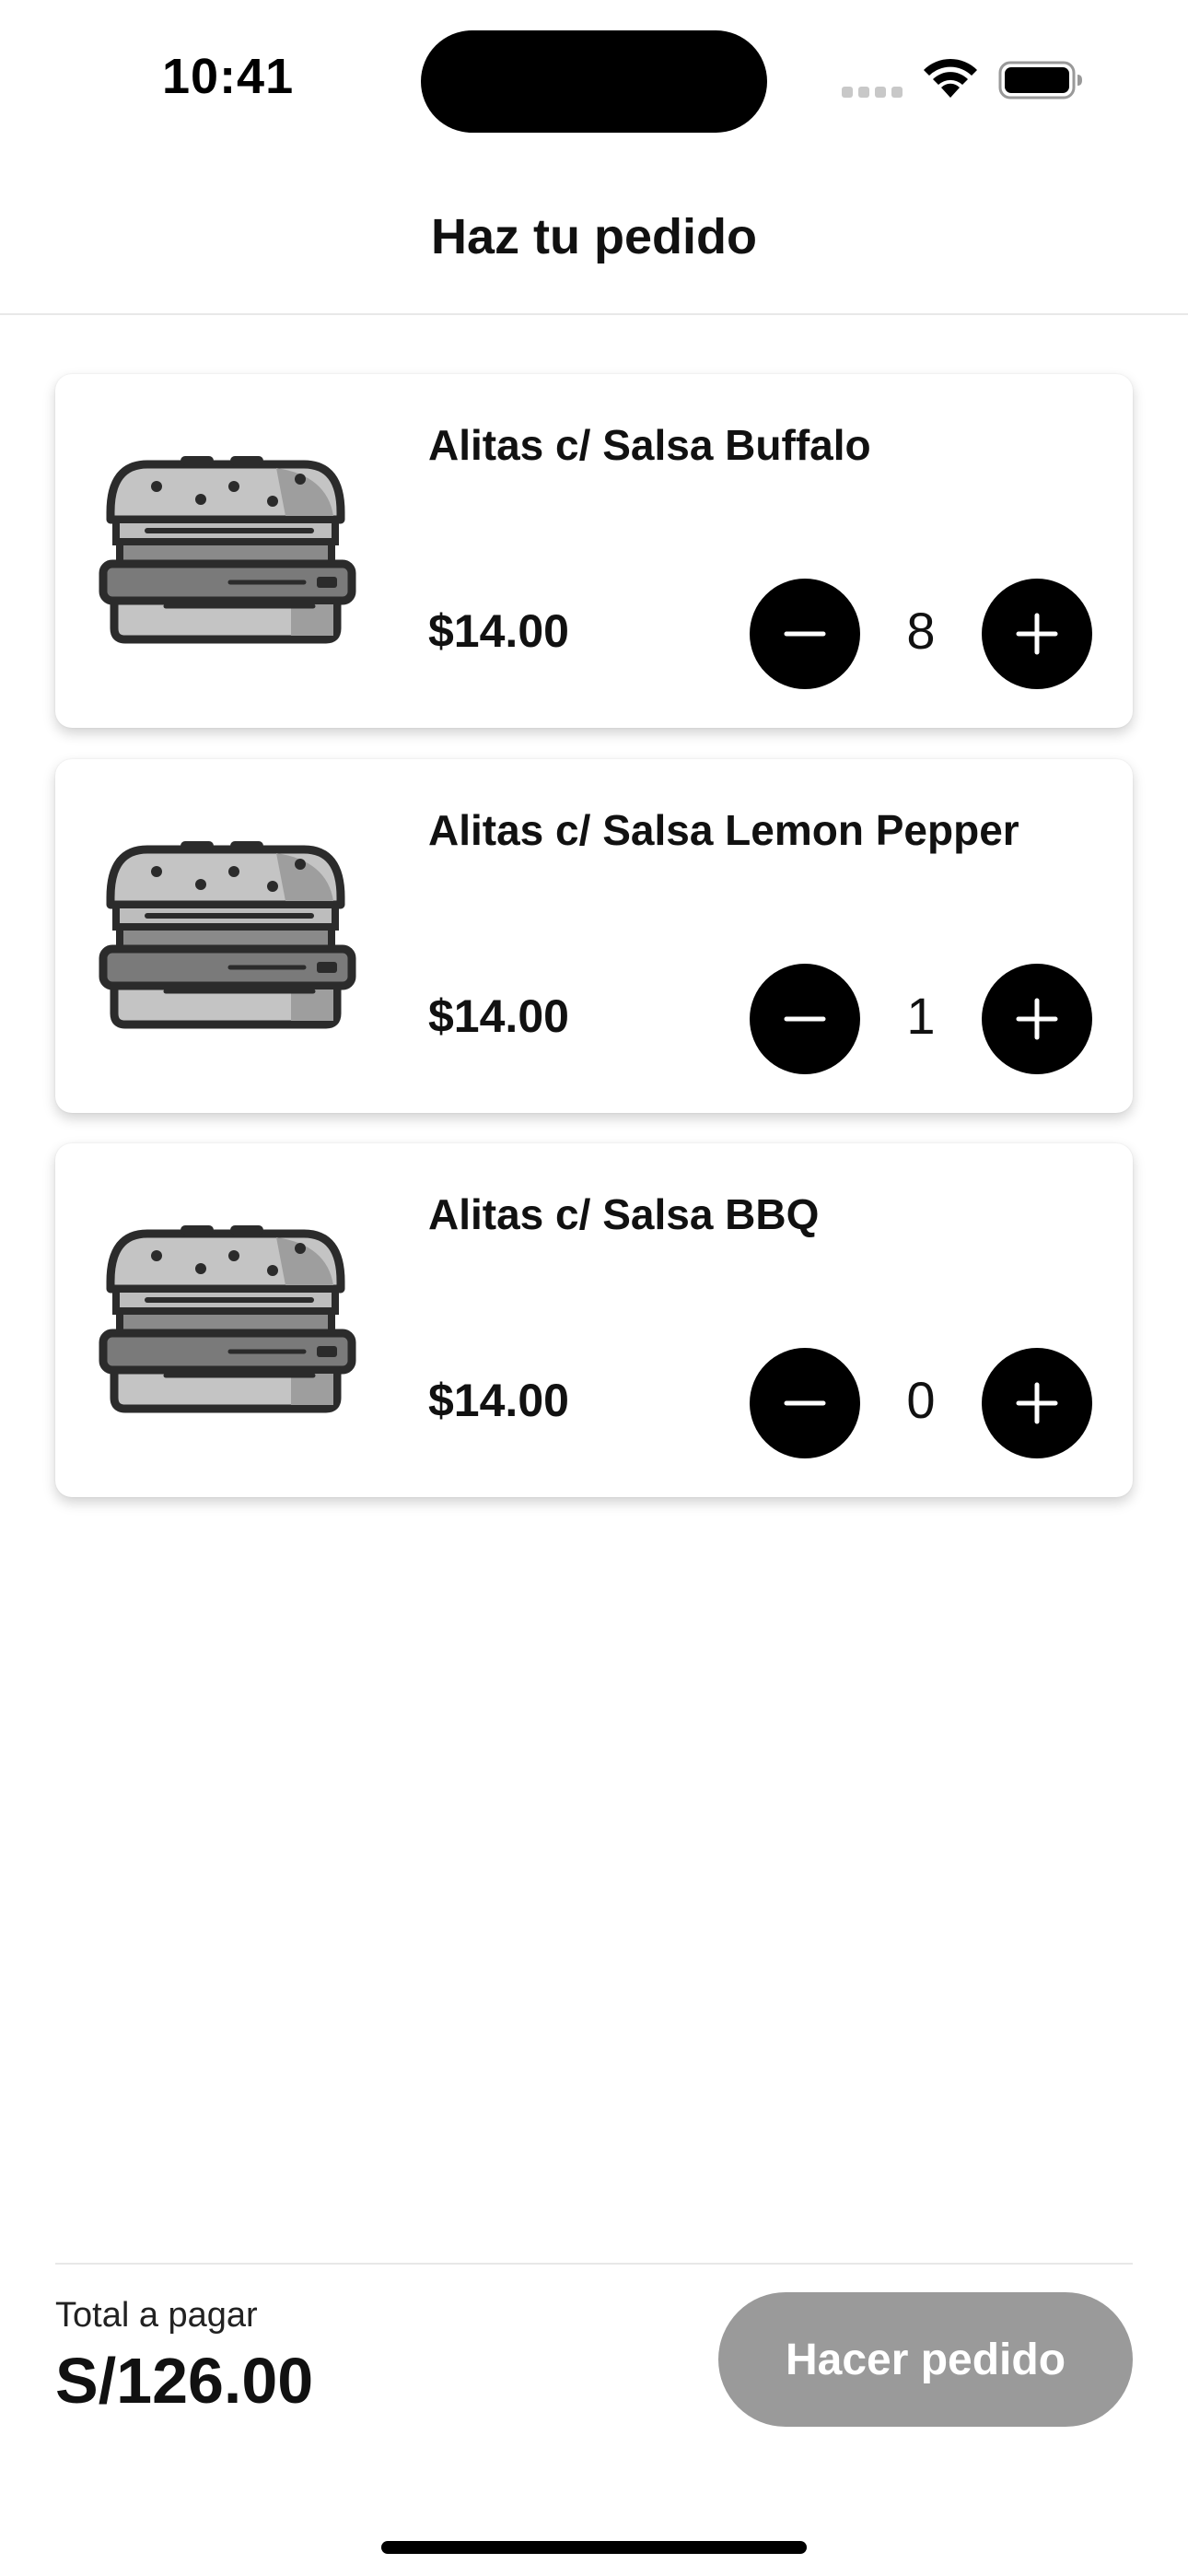  I want to click on cellular-signal-icon, so click(872, 92).